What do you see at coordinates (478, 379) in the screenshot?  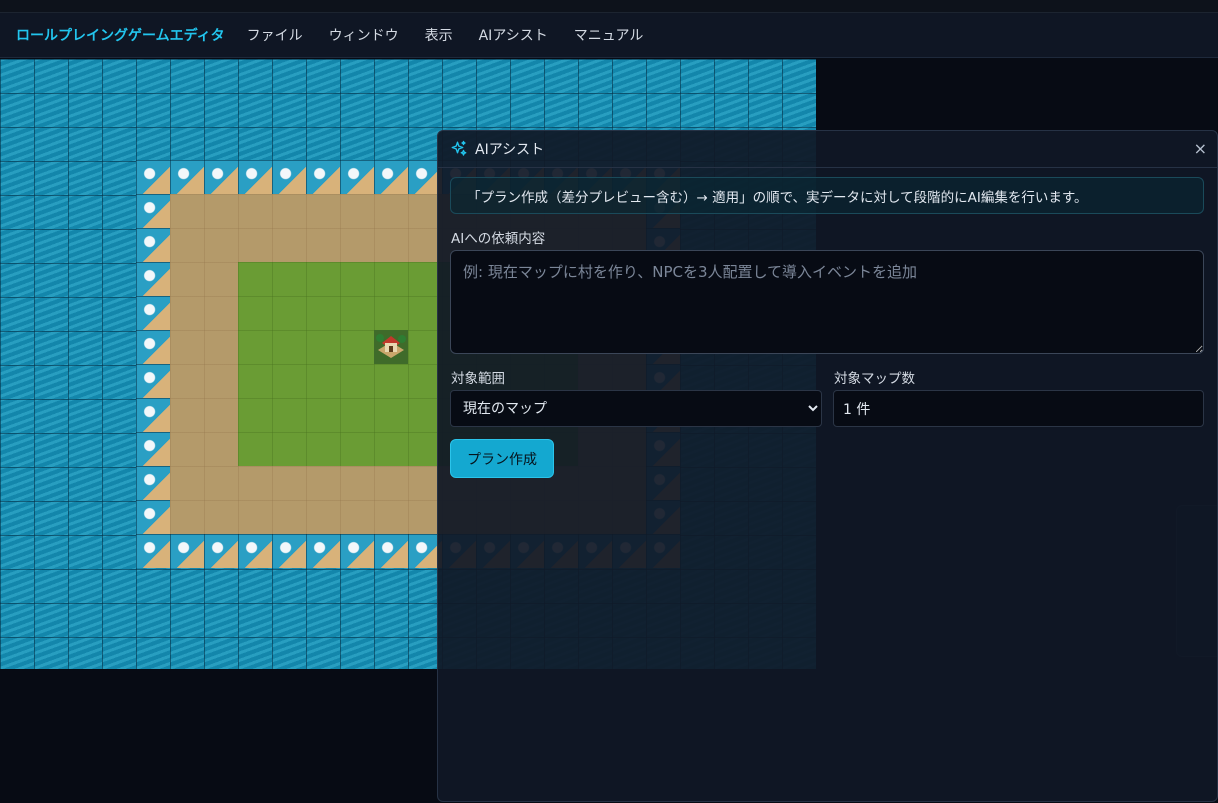 I see `scope-label: 対象範囲` at bounding box center [478, 379].